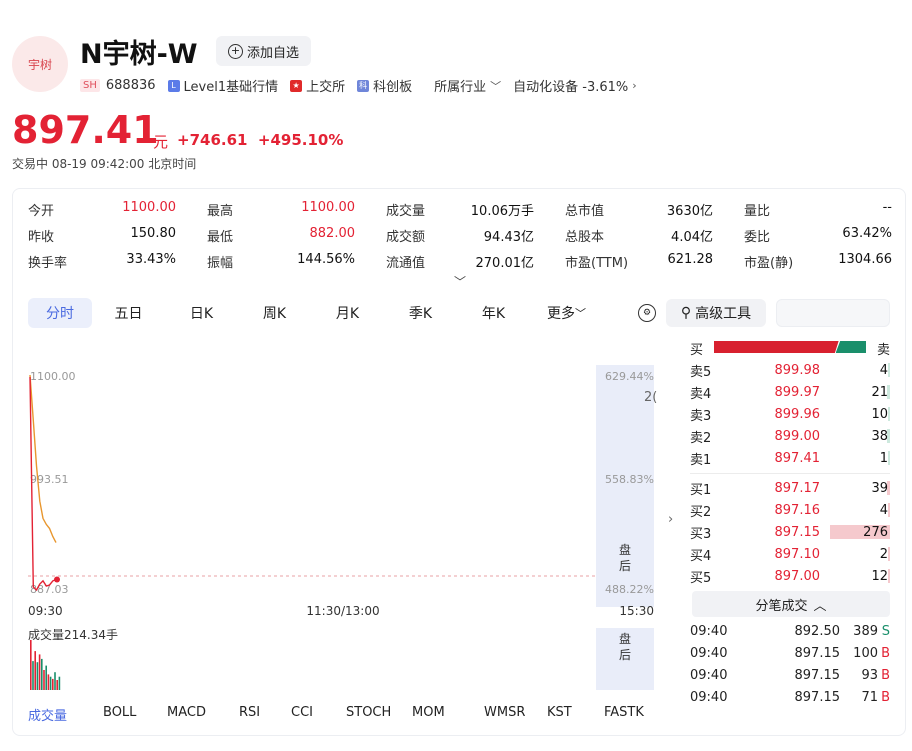 The image size is (912, 751). What do you see at coordinates (203, 714) in the screenshot?
I see `indicator-tab: MACD` at bounding box center [203, 714].